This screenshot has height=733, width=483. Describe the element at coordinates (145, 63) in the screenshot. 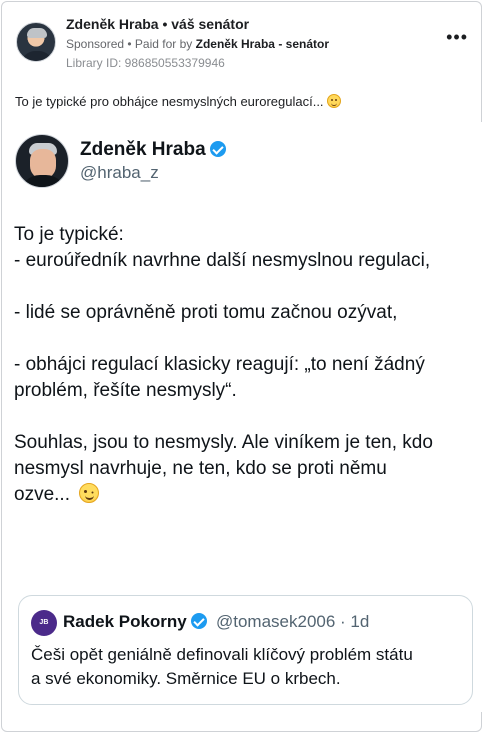

I see `library-id: Library ID: 986850553379946` at that location.